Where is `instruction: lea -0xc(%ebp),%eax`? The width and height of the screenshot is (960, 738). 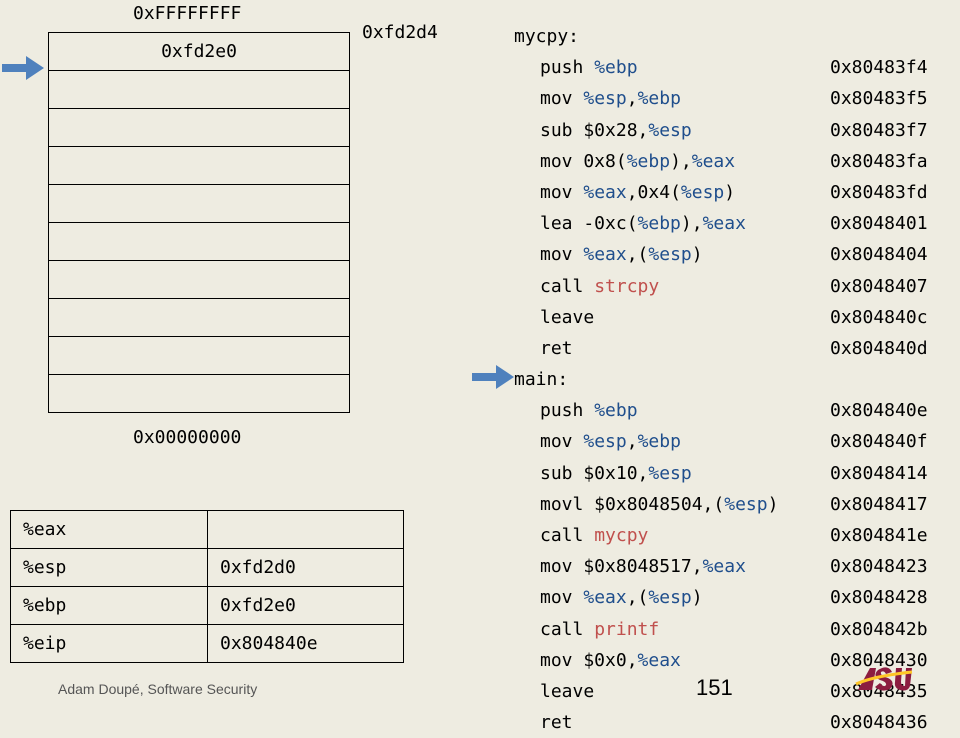 instruction: lea -0xc(%ebp),%eax is located at coordinates (643, 223).